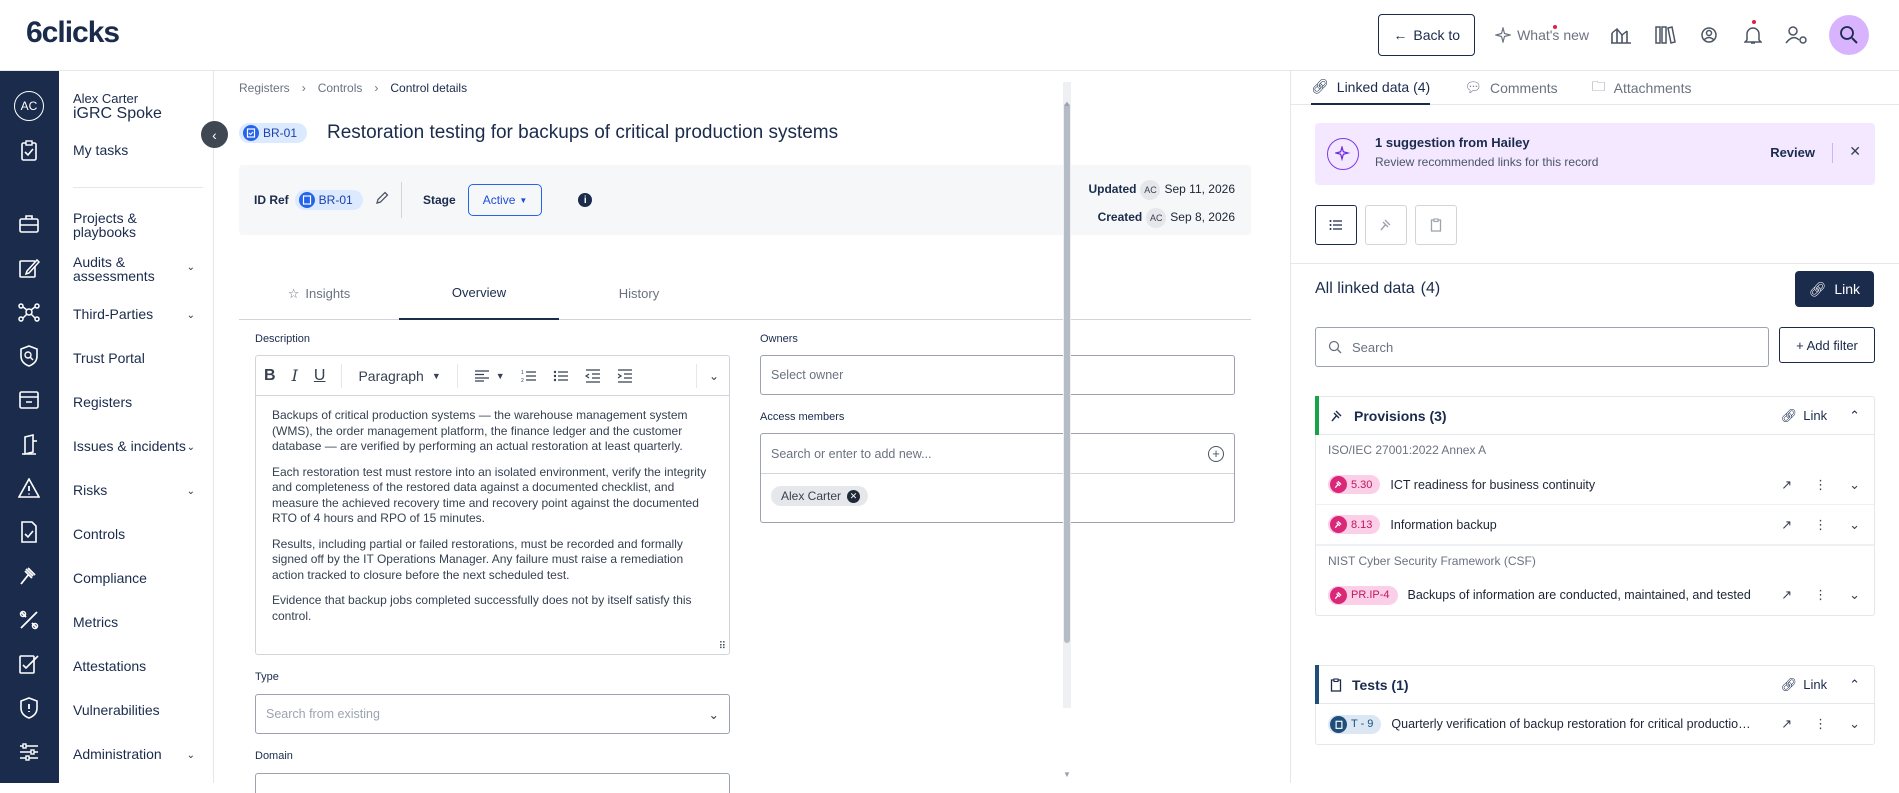  I want to click on review-button: Review, so click(1792, 152).